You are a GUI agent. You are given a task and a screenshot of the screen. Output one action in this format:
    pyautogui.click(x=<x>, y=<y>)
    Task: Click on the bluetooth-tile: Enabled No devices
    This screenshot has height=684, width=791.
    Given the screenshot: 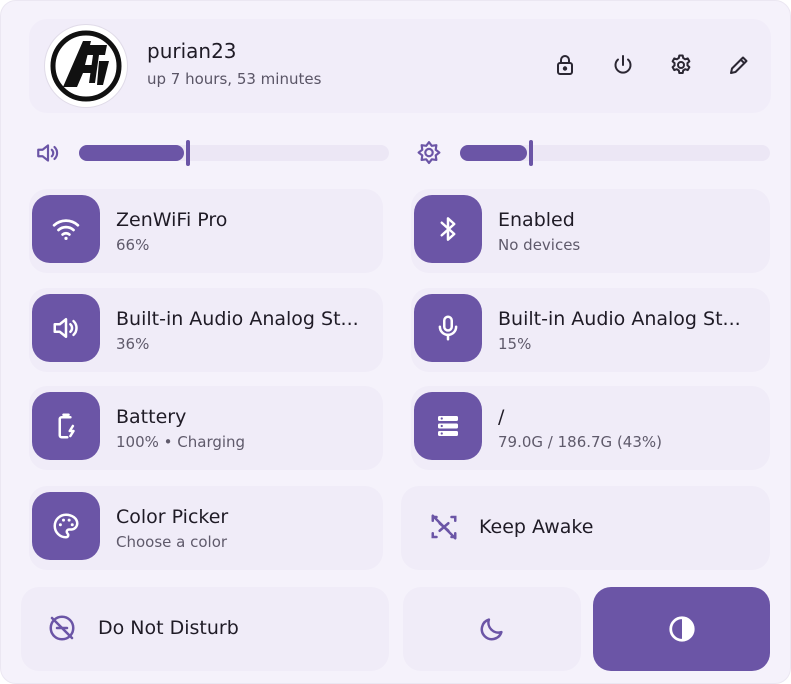 What is the action you would take?
    pyautogui.click(x=590, y=231)
    